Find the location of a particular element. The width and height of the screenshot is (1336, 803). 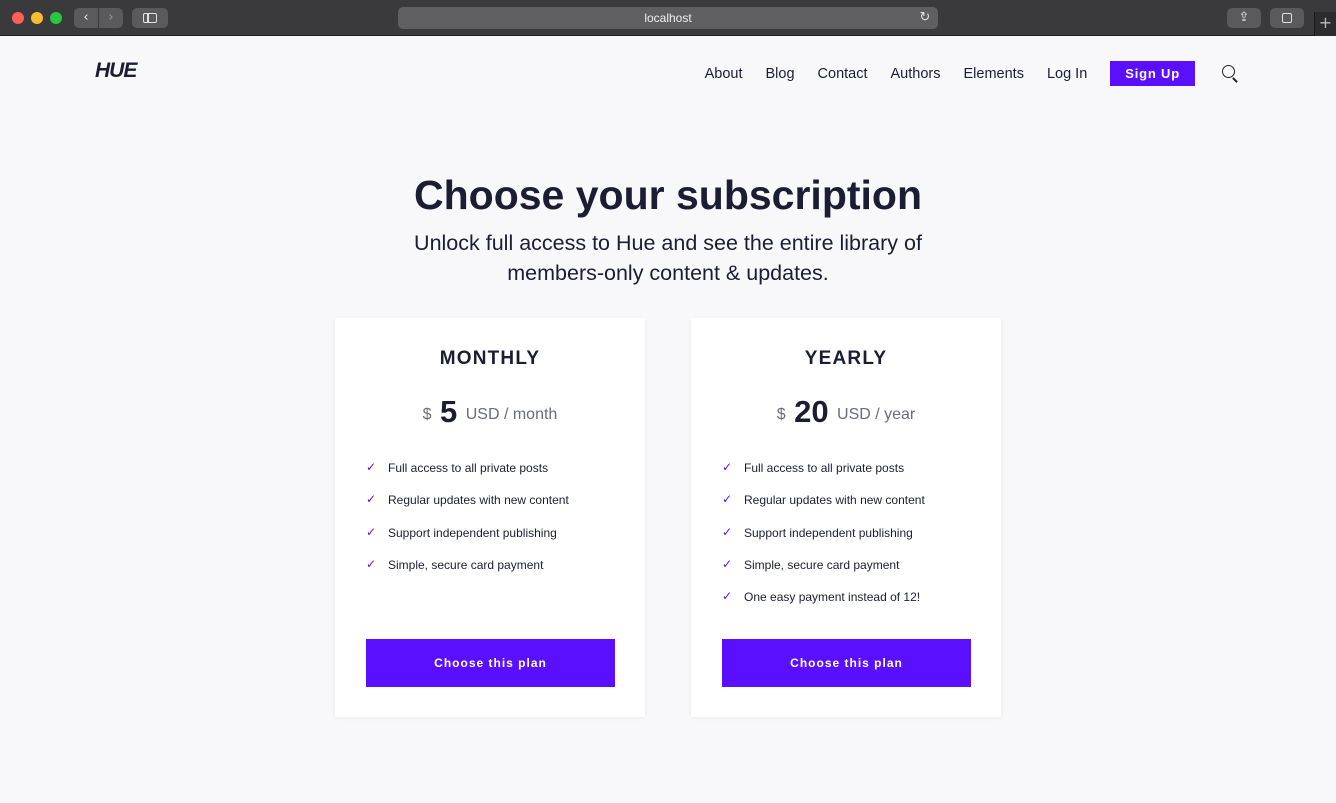

new-tab-button: + is located at coordinates (1325, 24).